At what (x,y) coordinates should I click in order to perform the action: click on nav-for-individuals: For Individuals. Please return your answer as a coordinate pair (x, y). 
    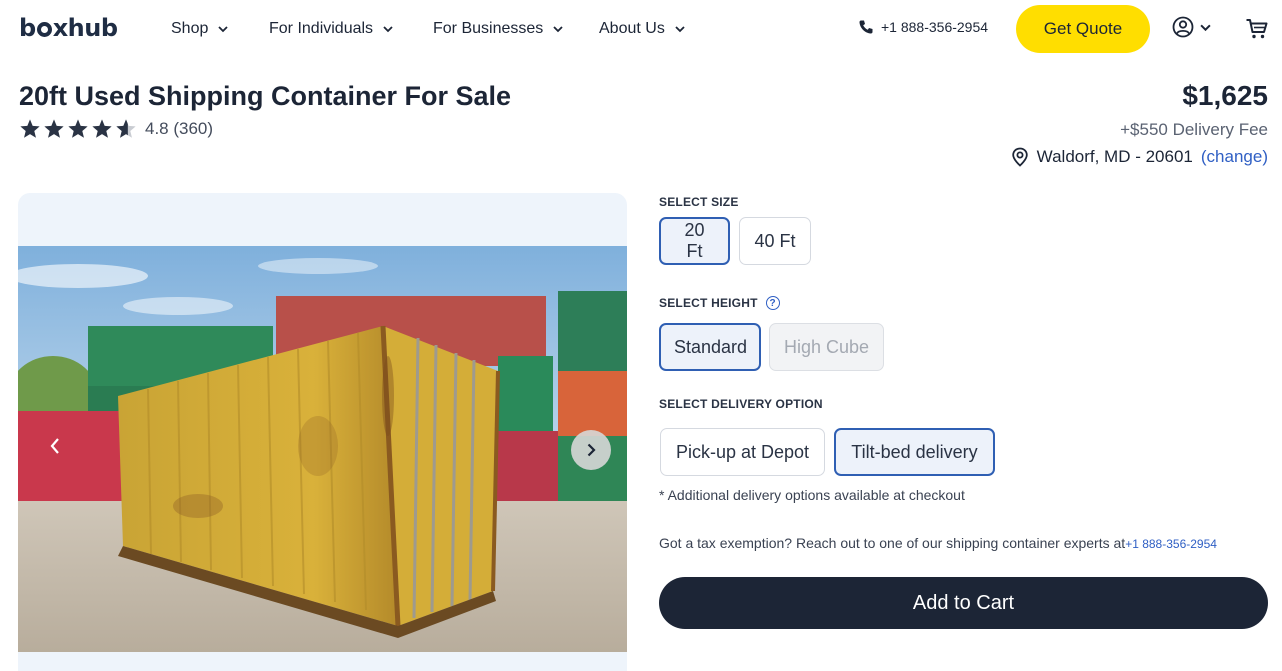
    Looking at the image, I should click on (331, 29).